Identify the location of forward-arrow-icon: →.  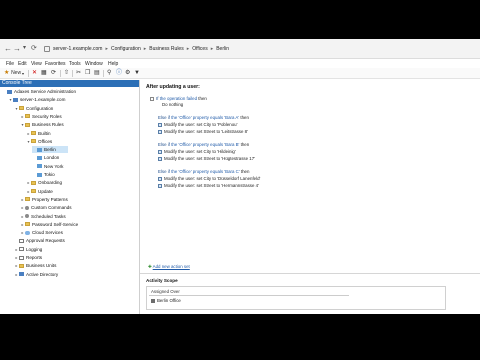
(17, 48).